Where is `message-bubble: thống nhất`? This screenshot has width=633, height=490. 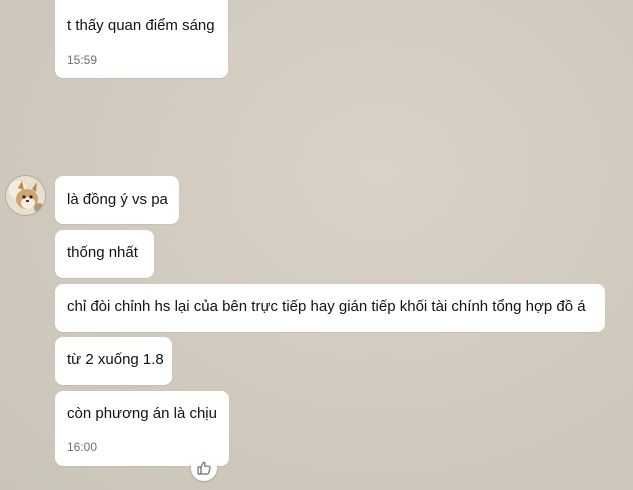 message-bubble: thống nhất is located at coordinates (104, 254).